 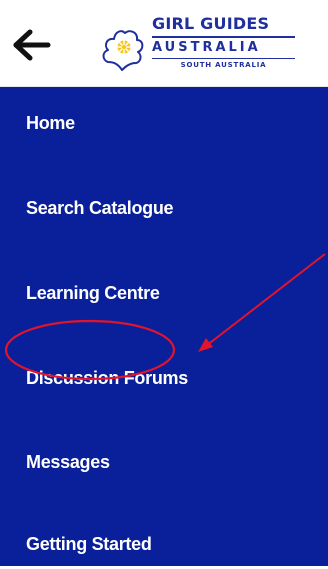 I want to click on menu-item-search-catalogue: Search Catalogue, so click(x=164, y=208).